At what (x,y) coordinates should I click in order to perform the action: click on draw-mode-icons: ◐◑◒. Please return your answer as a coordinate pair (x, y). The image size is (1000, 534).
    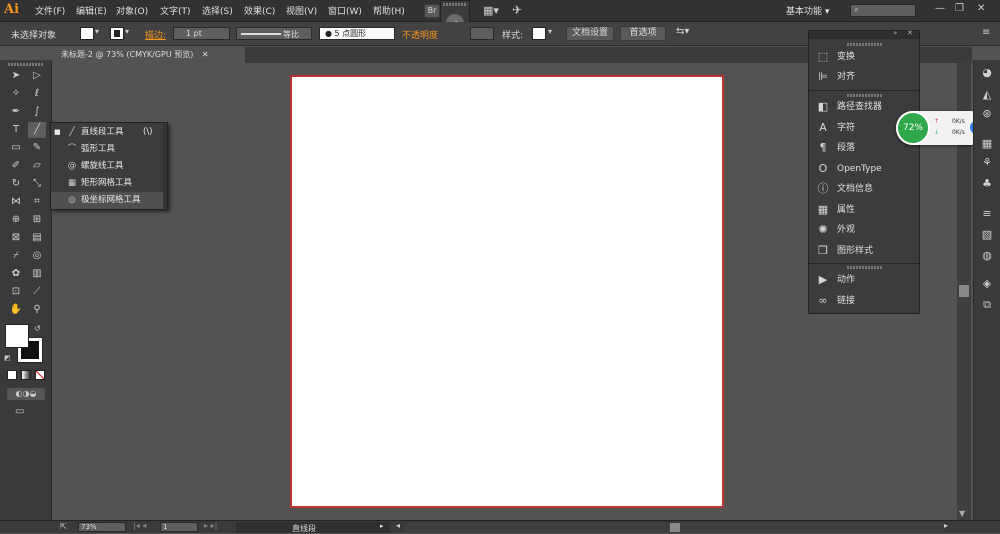
    Looking at the image, I should click on (26, 394).